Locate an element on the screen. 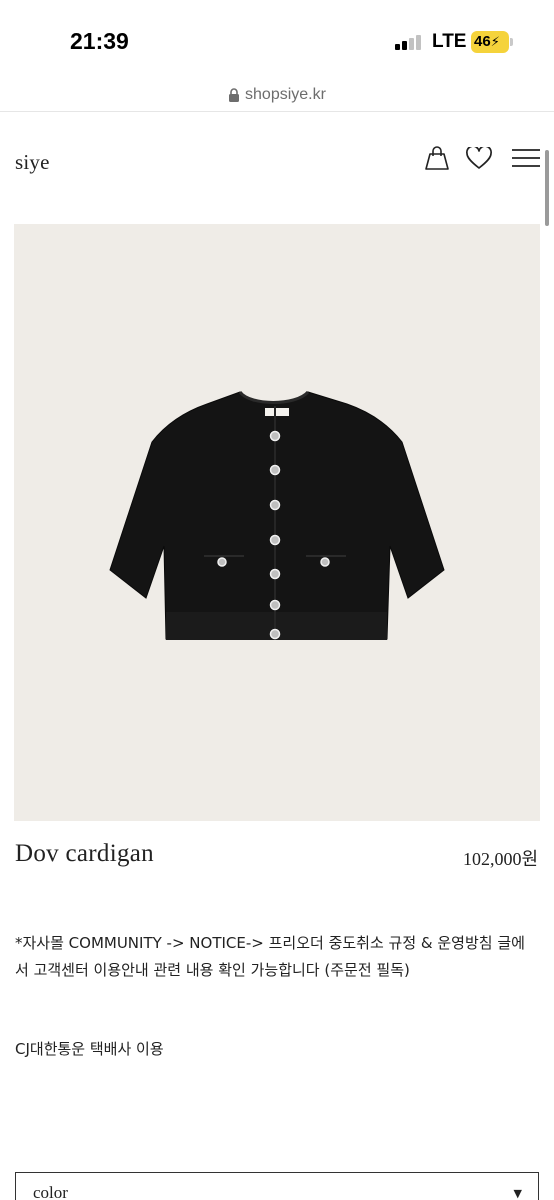 The image size is (554, 1200). lock-icon is located at coordinates (234, 94).